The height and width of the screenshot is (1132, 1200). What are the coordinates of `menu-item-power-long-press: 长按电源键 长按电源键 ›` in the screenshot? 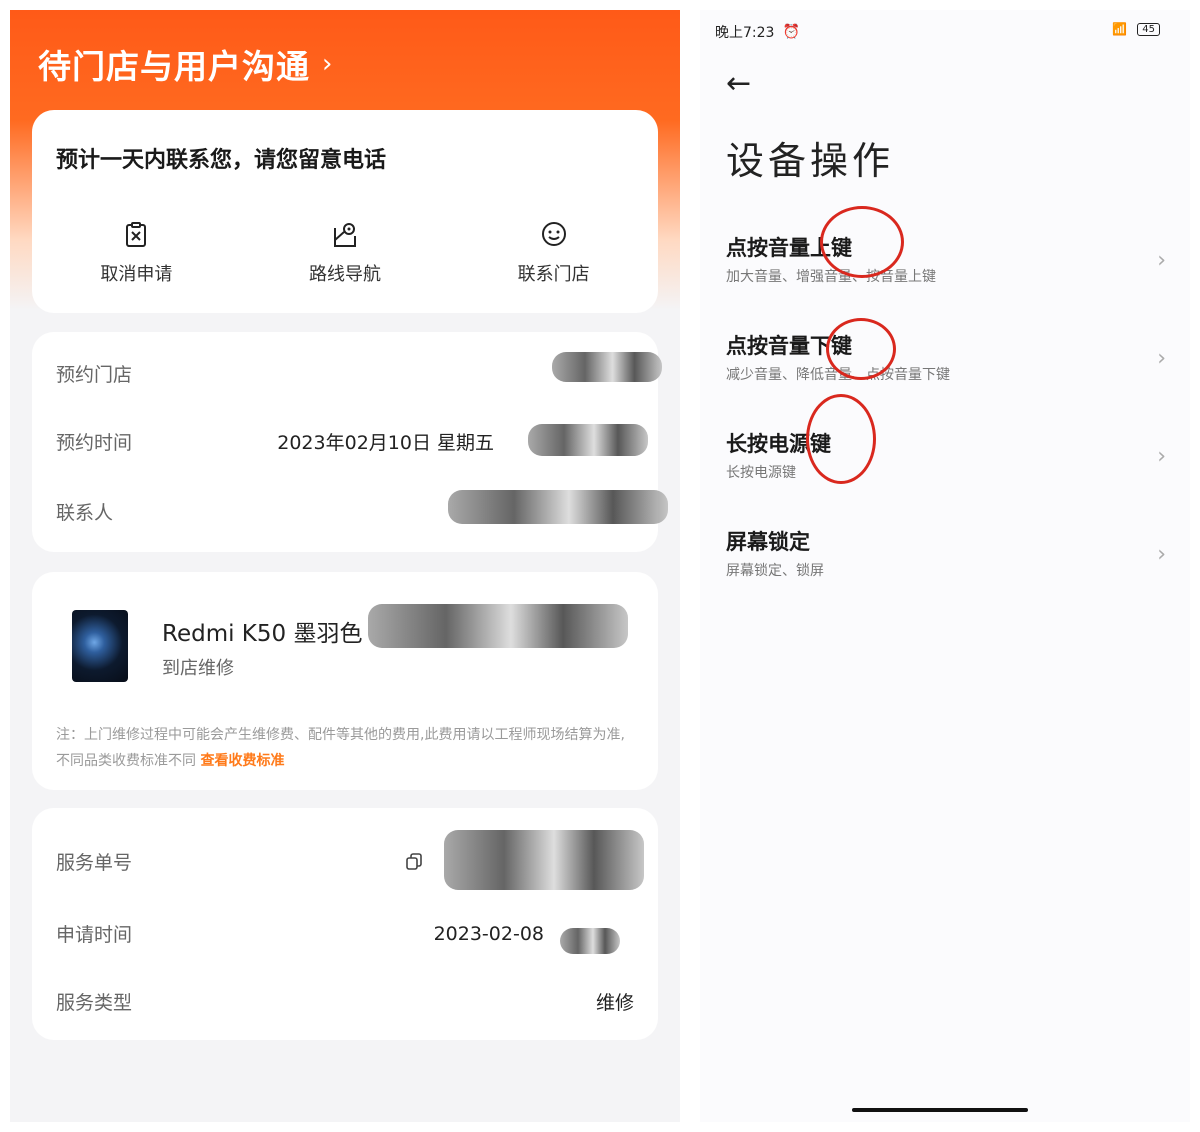 It's located at (946, 463).